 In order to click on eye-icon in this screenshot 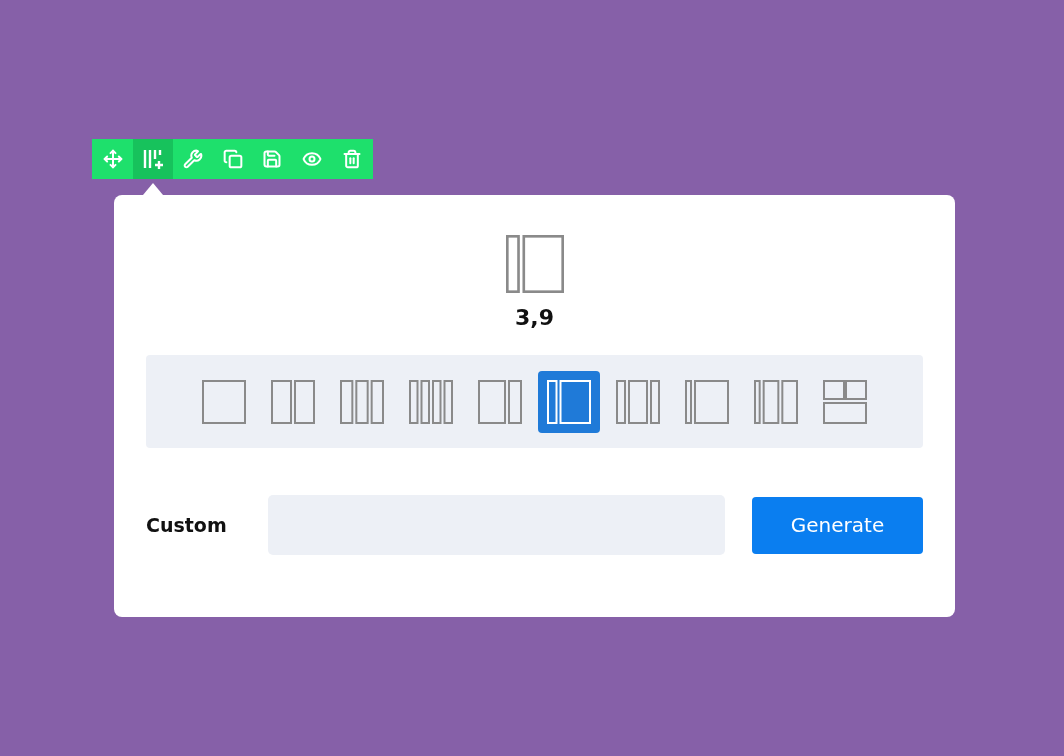, I will do `click(312, 159)`.